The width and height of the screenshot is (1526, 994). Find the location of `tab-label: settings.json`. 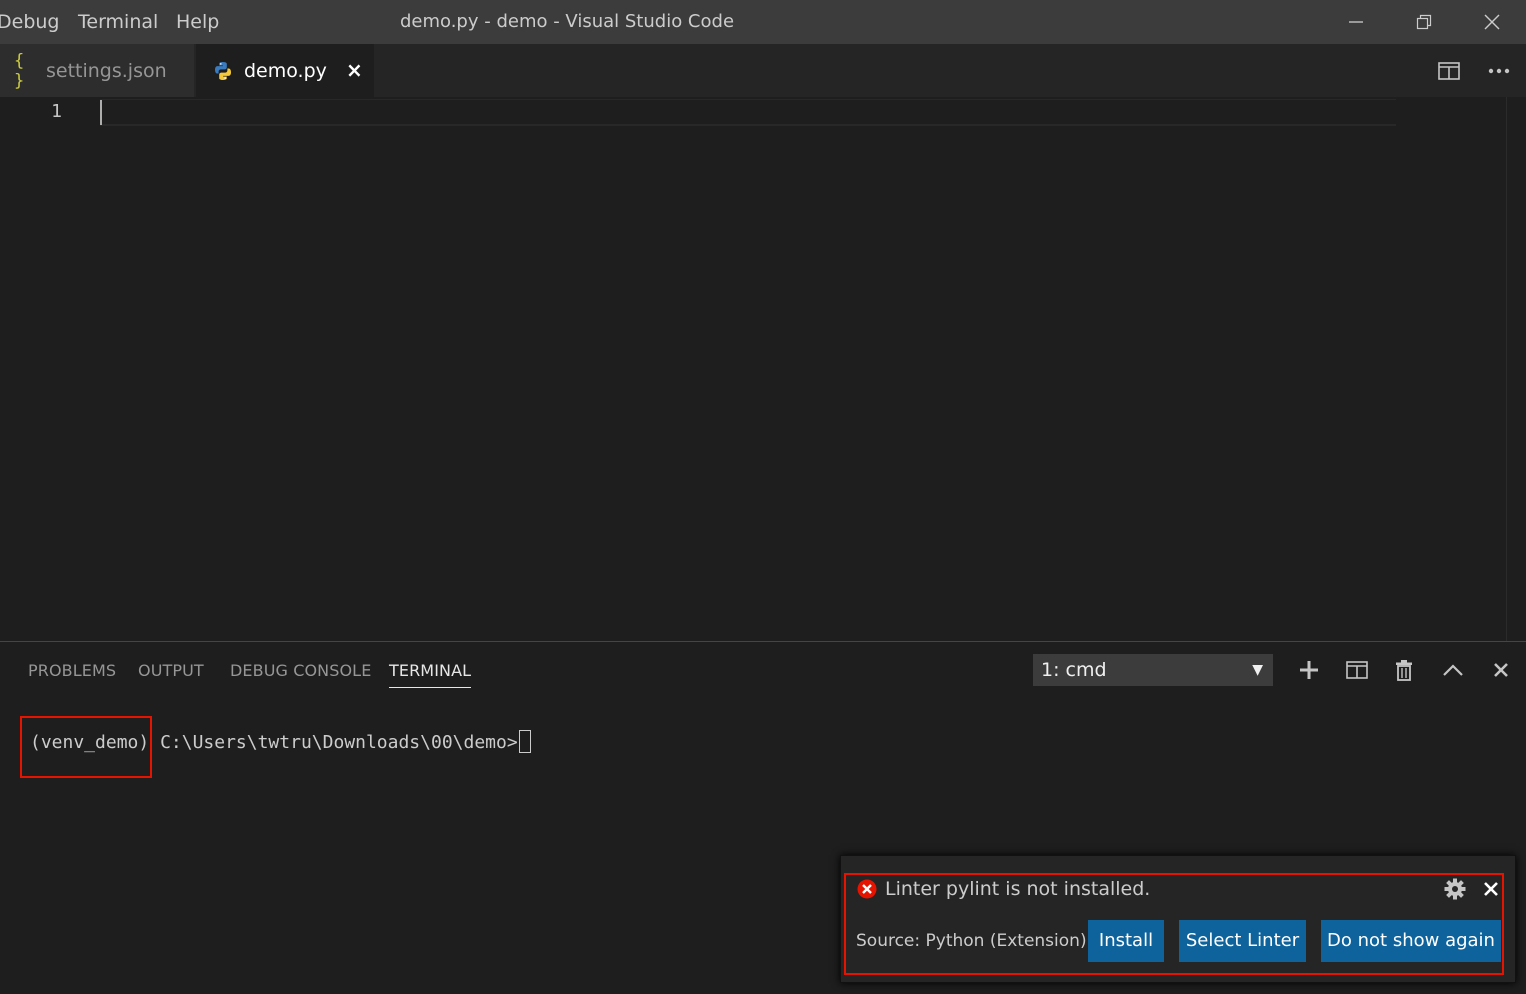

tab-label: settings.json is located at coordinates (106, 70).